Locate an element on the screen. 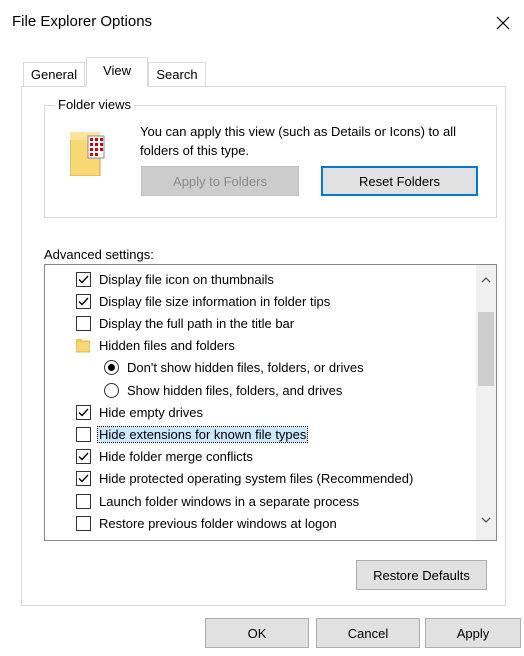  close-icon is located at coordinates (503, 23).